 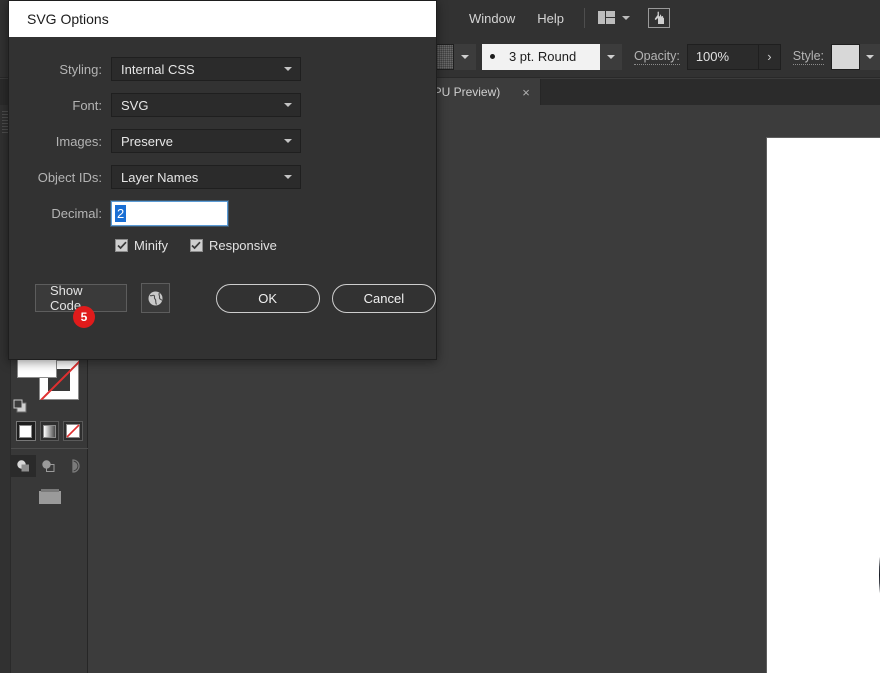 What do you see at coordinates (48, 466) in the screenshot?
I see `draw-behind-button` at bounding box center [48, 466].